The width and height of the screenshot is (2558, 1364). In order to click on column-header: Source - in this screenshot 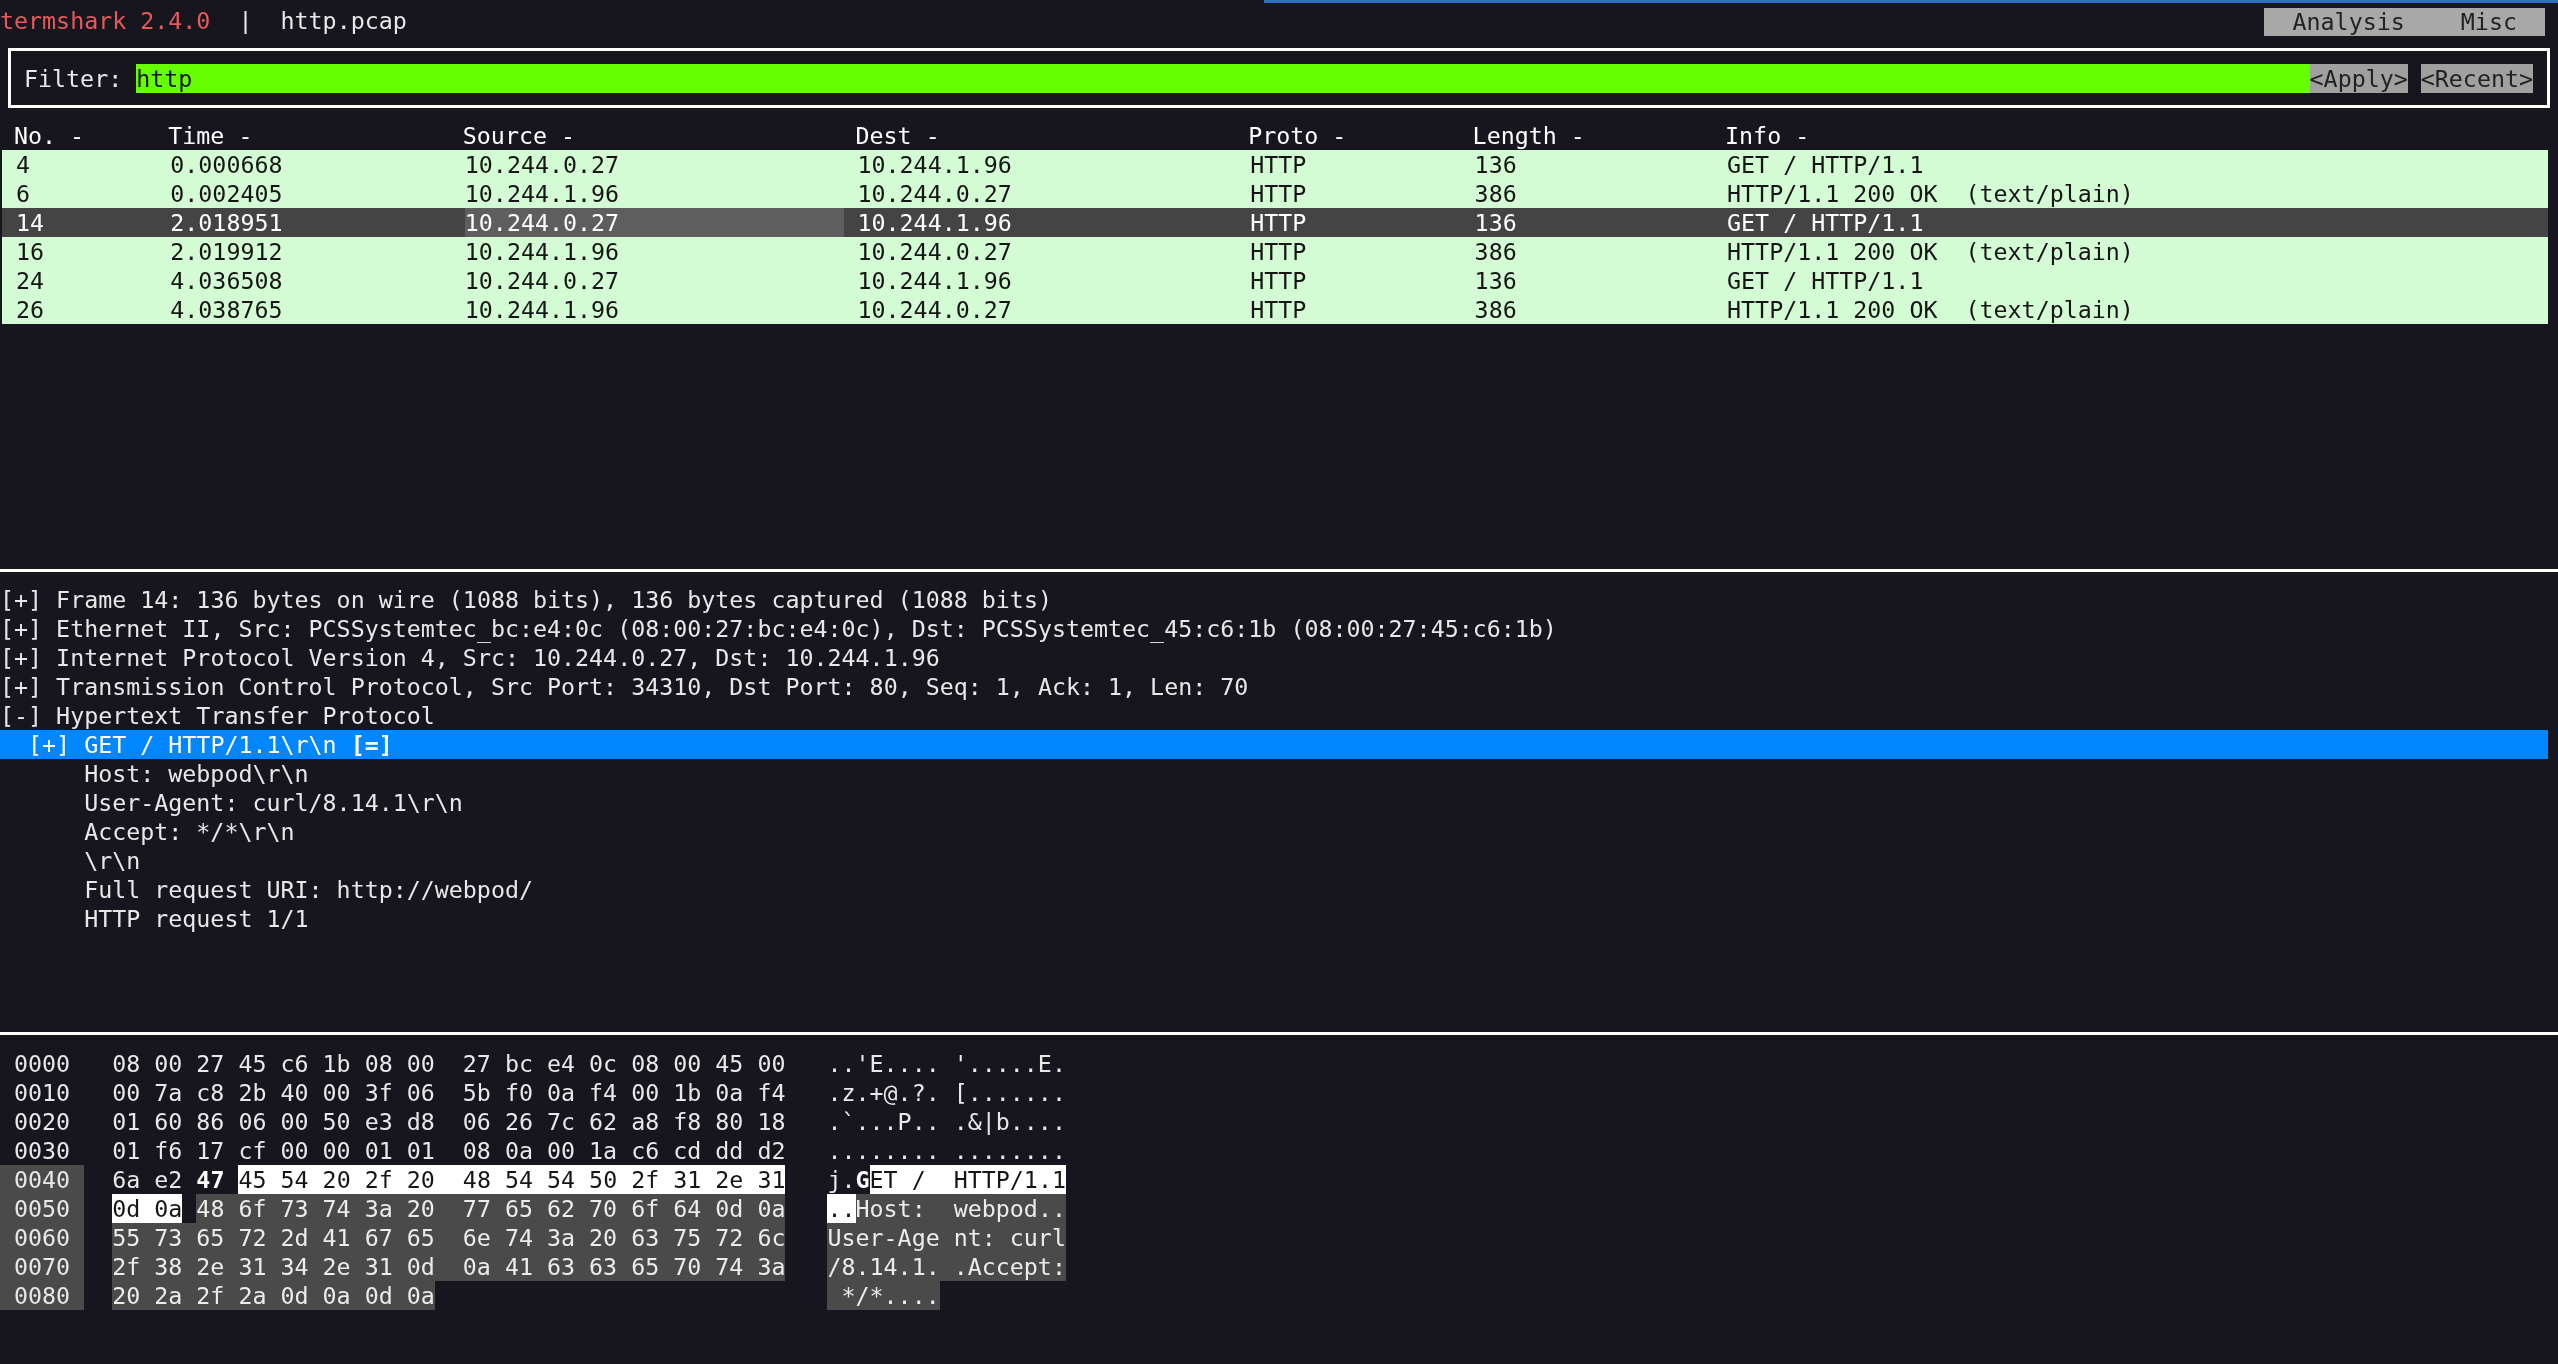, I will do `click(519, 135)`.